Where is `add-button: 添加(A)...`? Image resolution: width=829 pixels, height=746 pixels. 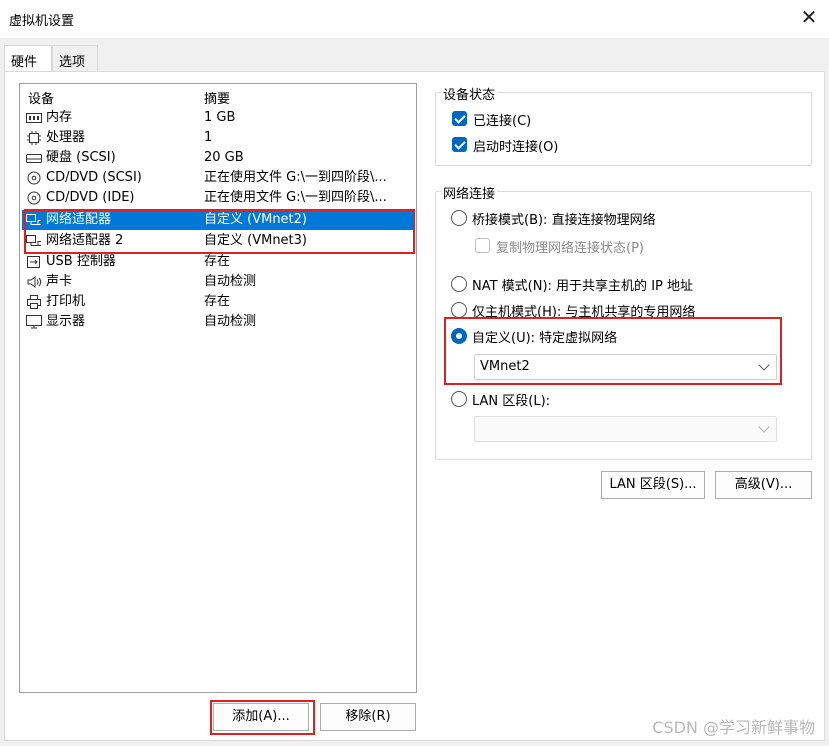
add-button: 添加(A)... is located at coordinates (261, 717).